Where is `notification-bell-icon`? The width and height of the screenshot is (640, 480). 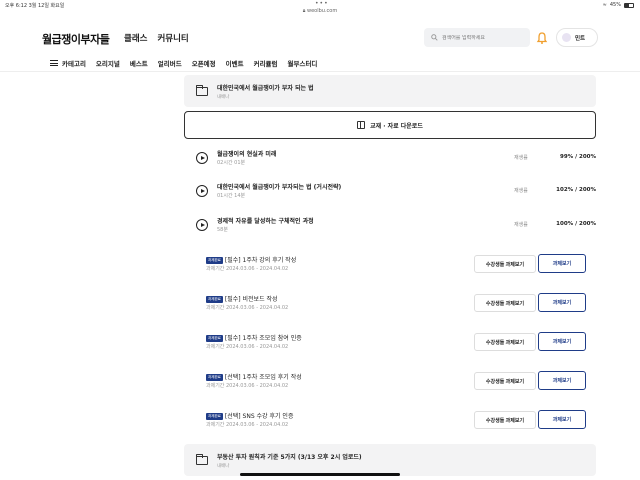
notification-bell-icon is located at coordinates (542, 38).